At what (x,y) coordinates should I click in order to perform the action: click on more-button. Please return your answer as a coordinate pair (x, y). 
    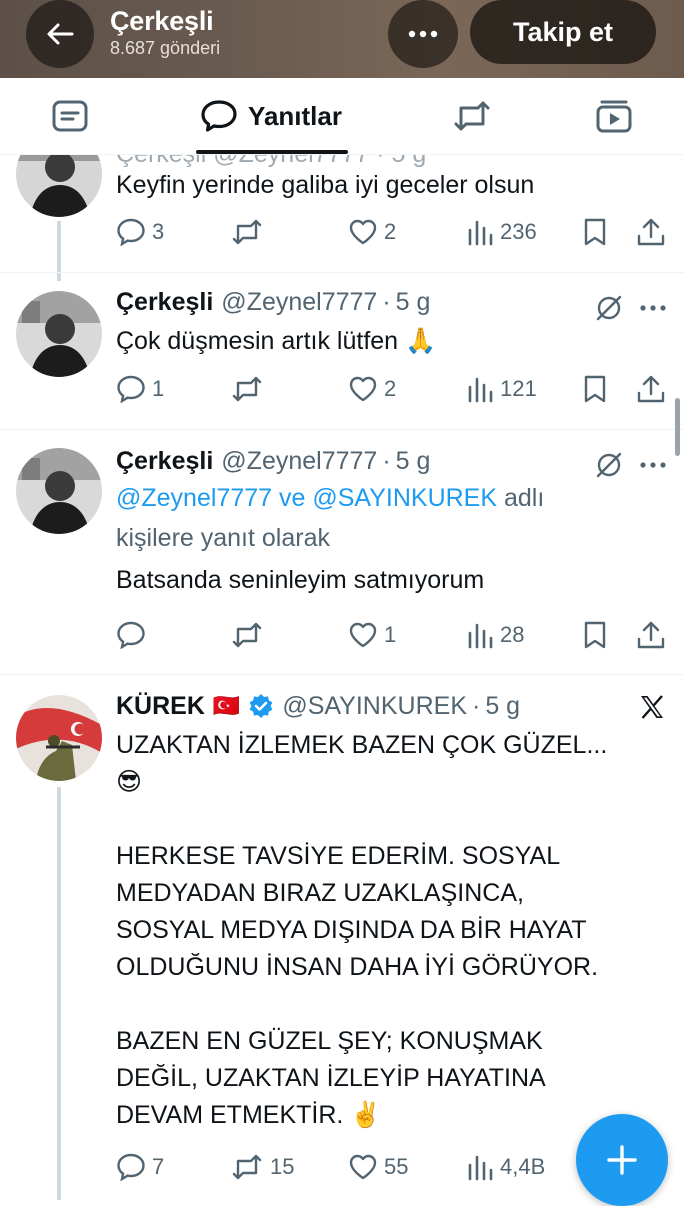
    Looking at the image, I should click on (423, 34).